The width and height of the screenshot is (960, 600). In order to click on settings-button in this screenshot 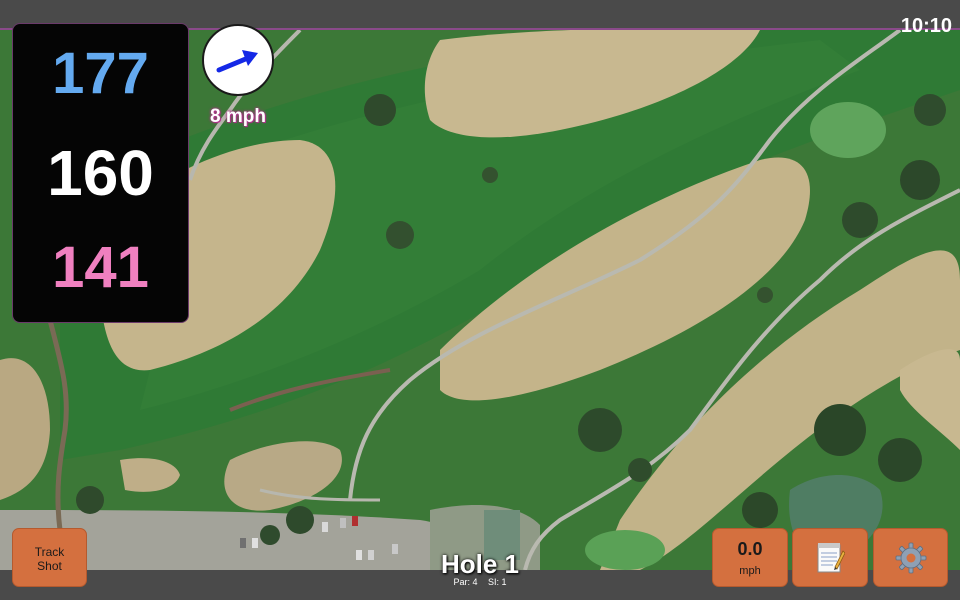, I will do `click(910, 557)`.